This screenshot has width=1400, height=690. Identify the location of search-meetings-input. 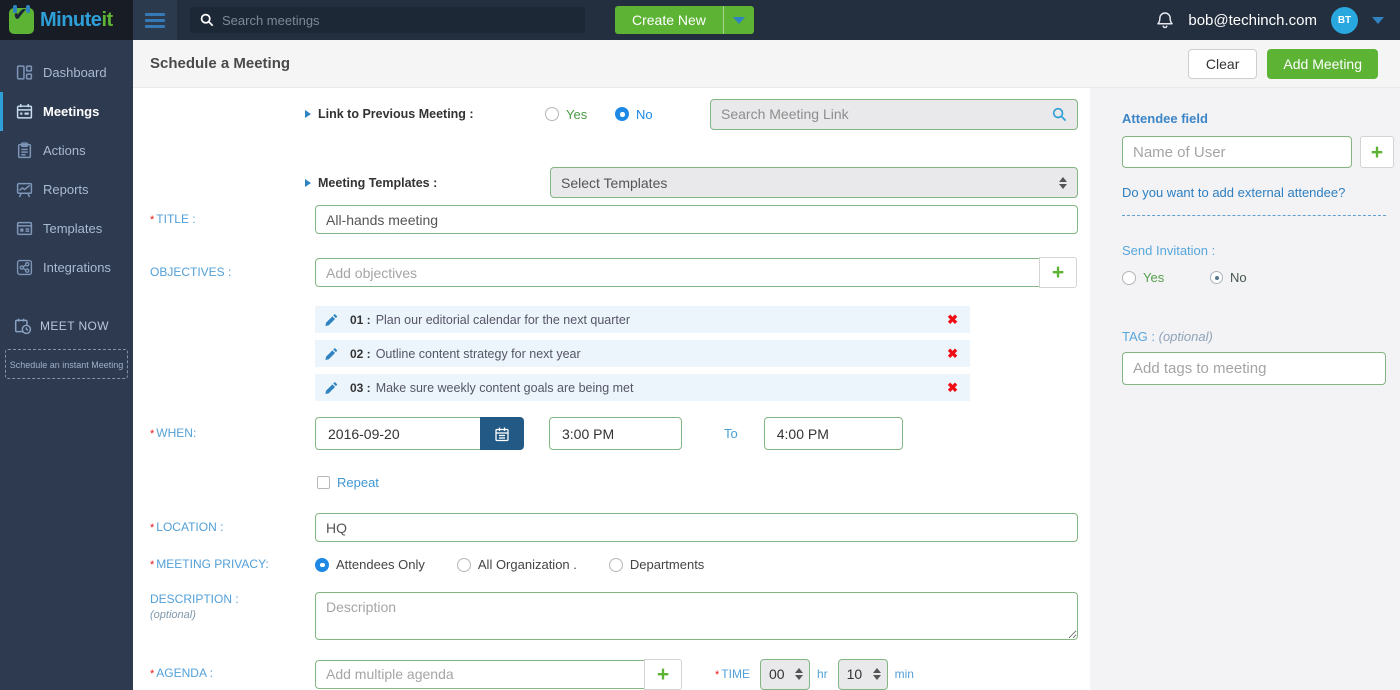
(398, 20).